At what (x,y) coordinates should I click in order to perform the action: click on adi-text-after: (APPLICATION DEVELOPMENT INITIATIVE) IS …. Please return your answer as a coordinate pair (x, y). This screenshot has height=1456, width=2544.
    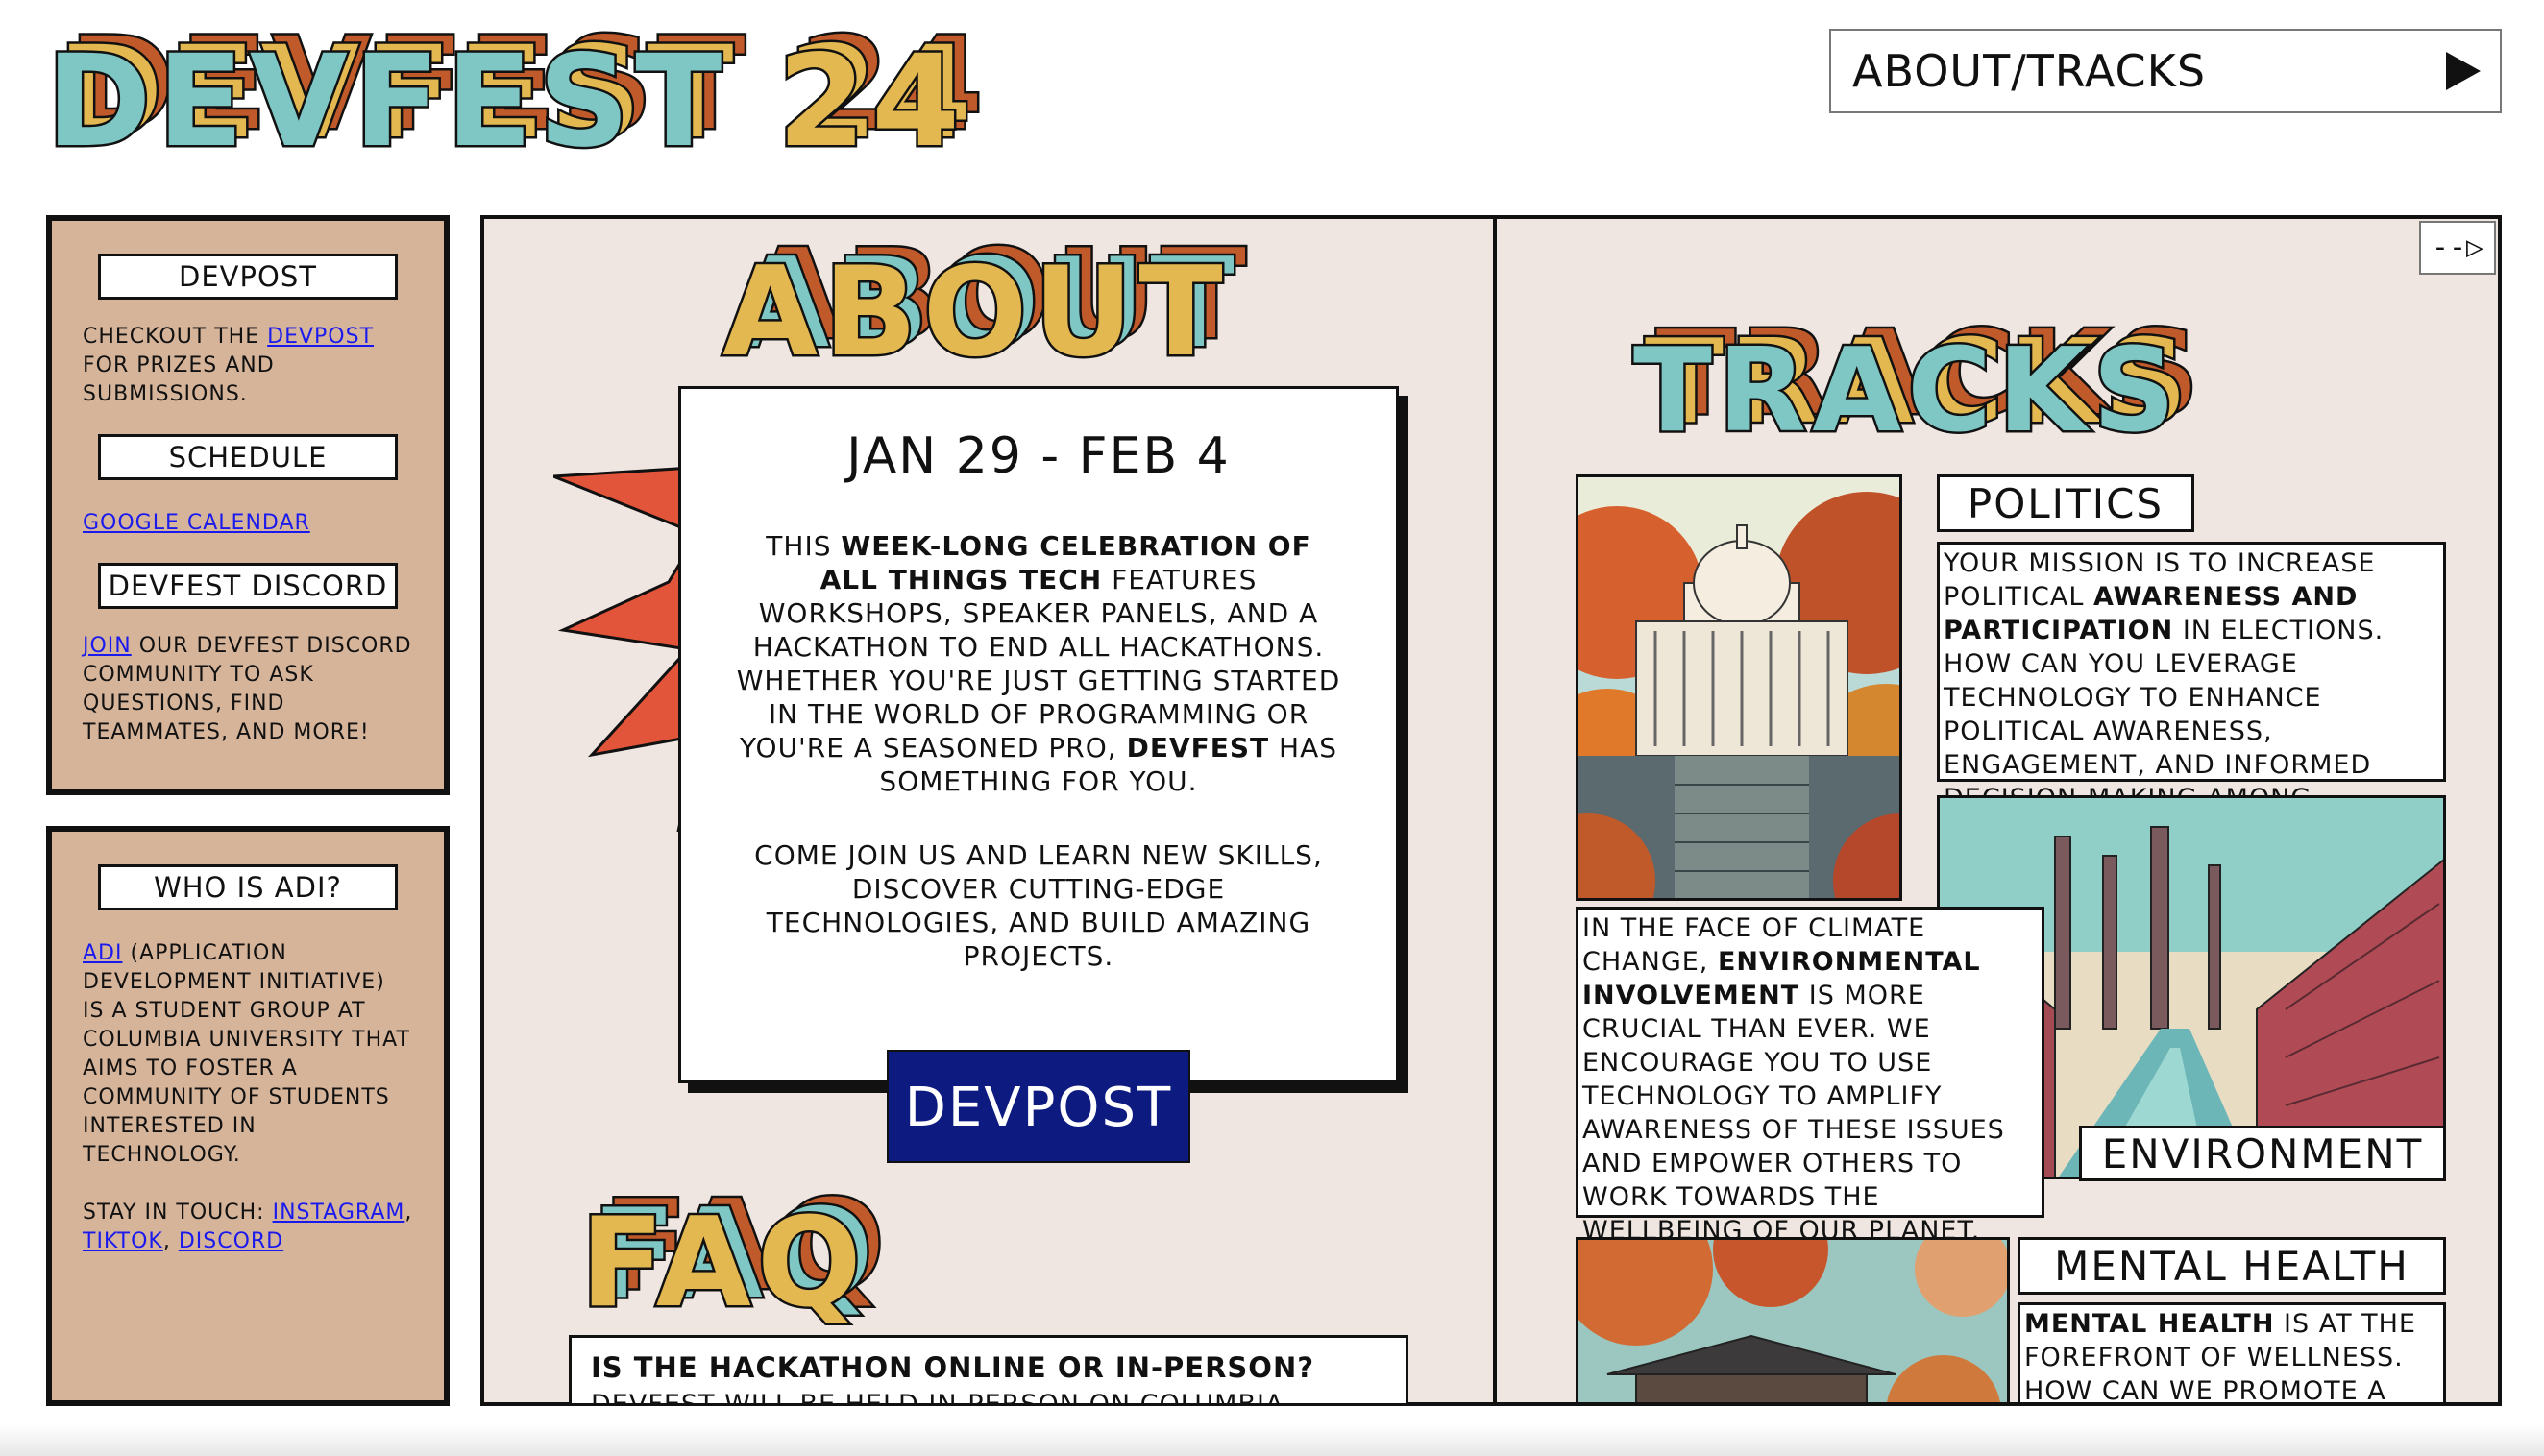
    Looking at the image, I should click on (247, 1054).